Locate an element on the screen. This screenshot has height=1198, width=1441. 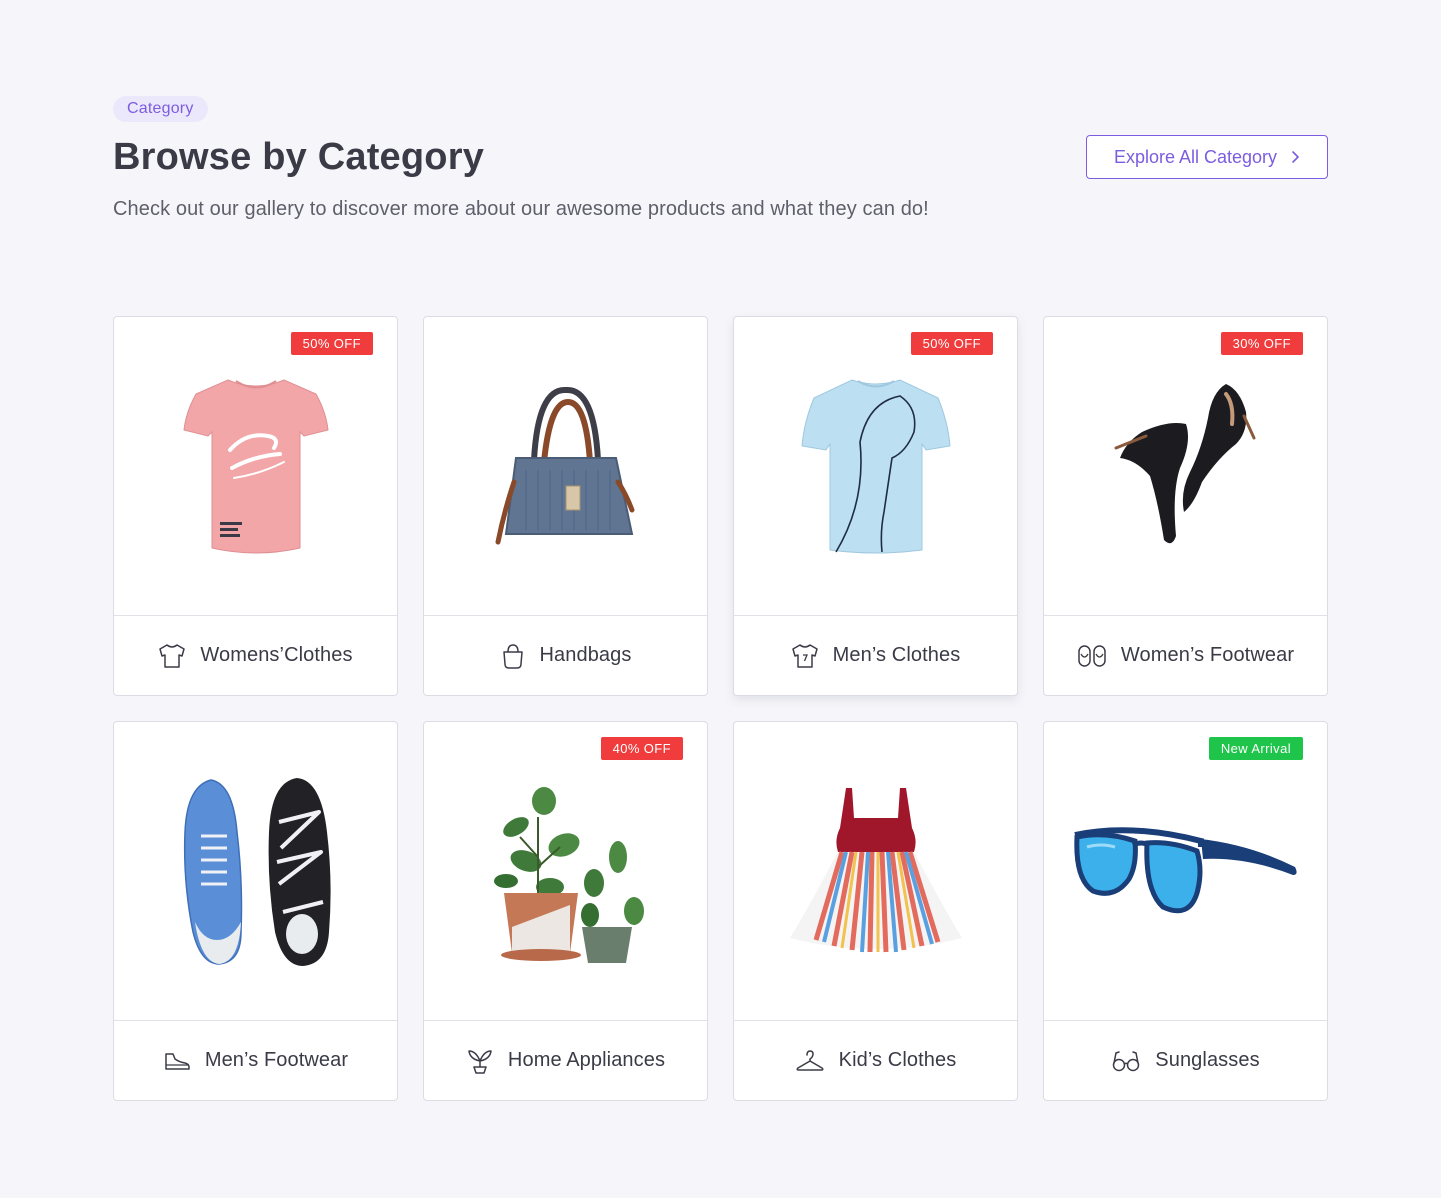
glasses-icon is located at coordinates (1126, 1061).